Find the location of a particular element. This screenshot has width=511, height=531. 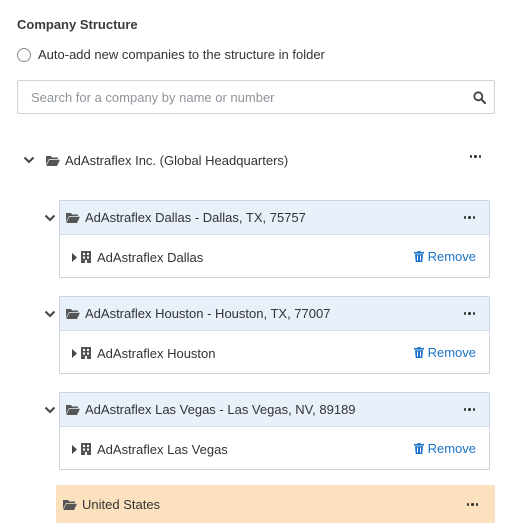

folder-header: AdAstraflex Houston - Houston, TX, 77007 is located at coordinates (274, 314).